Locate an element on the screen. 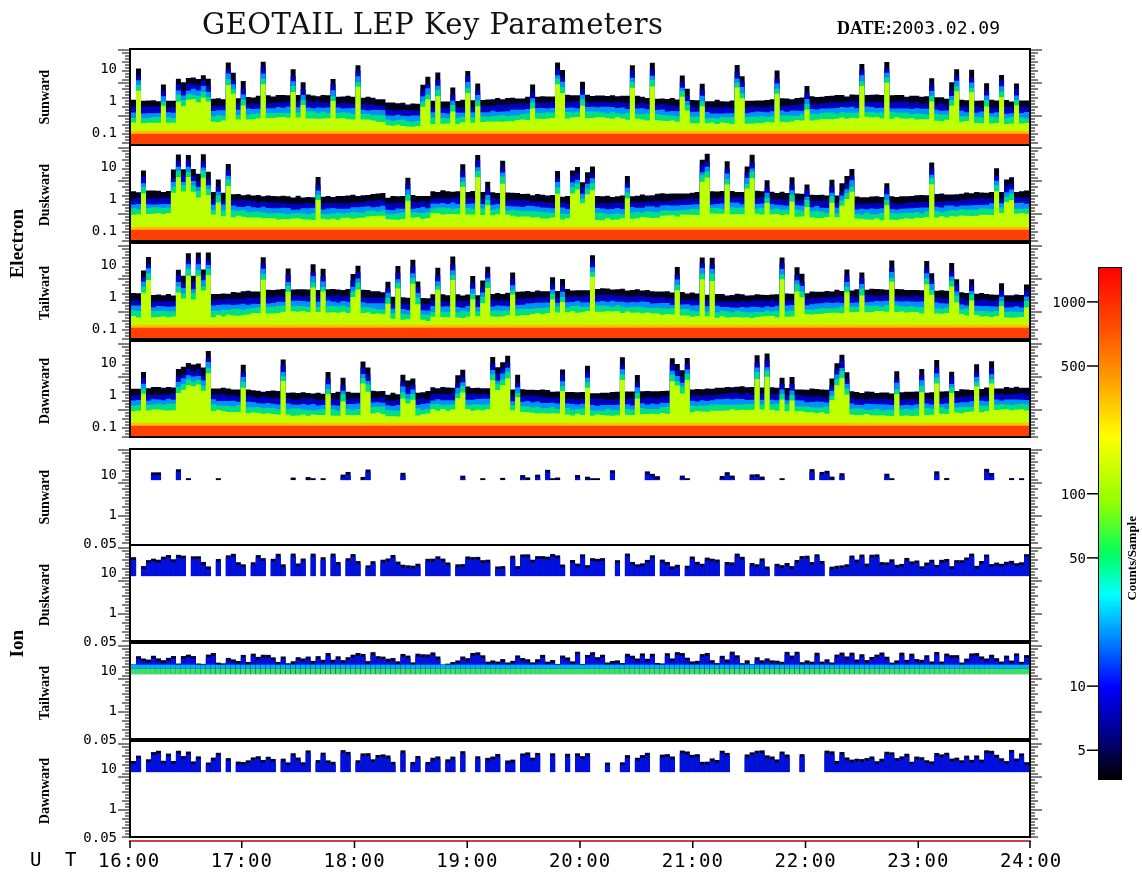  colorbar-label: Counts/Sample is located at coordinates (1132, 558).